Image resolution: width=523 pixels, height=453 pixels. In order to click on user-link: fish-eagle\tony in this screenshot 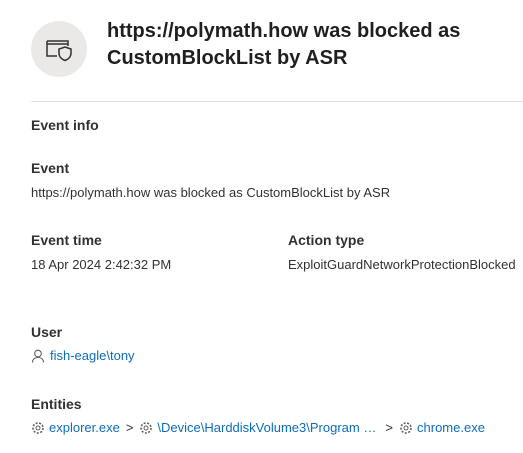, I will do `click(83, 356)`.